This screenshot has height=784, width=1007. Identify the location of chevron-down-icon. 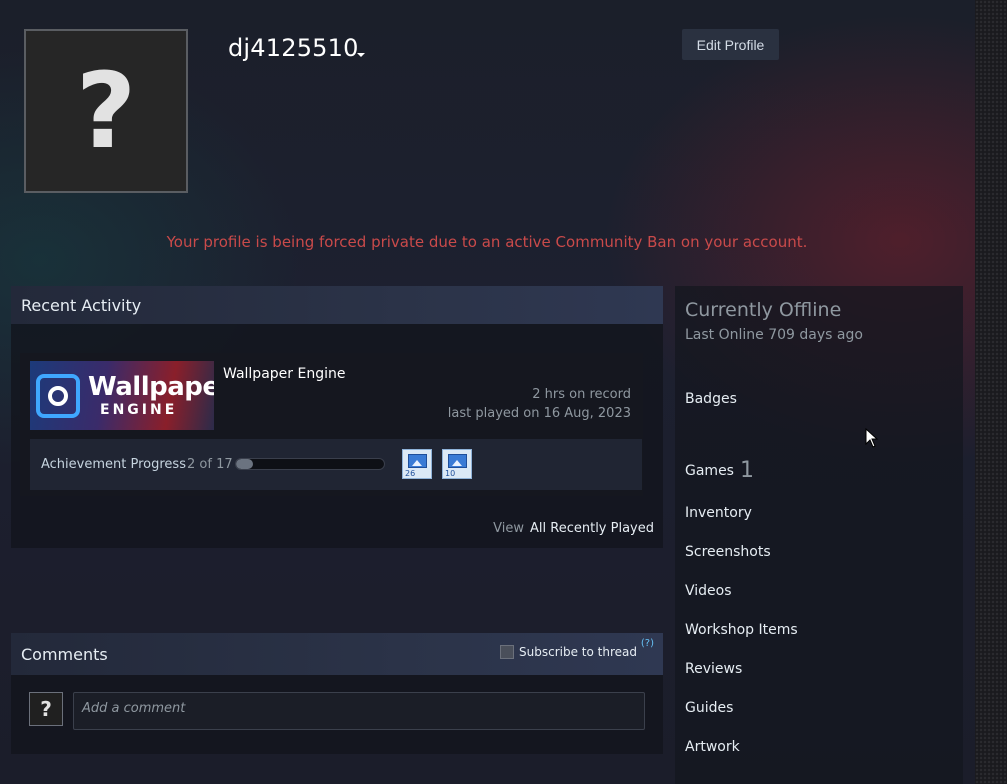
(361, 55).